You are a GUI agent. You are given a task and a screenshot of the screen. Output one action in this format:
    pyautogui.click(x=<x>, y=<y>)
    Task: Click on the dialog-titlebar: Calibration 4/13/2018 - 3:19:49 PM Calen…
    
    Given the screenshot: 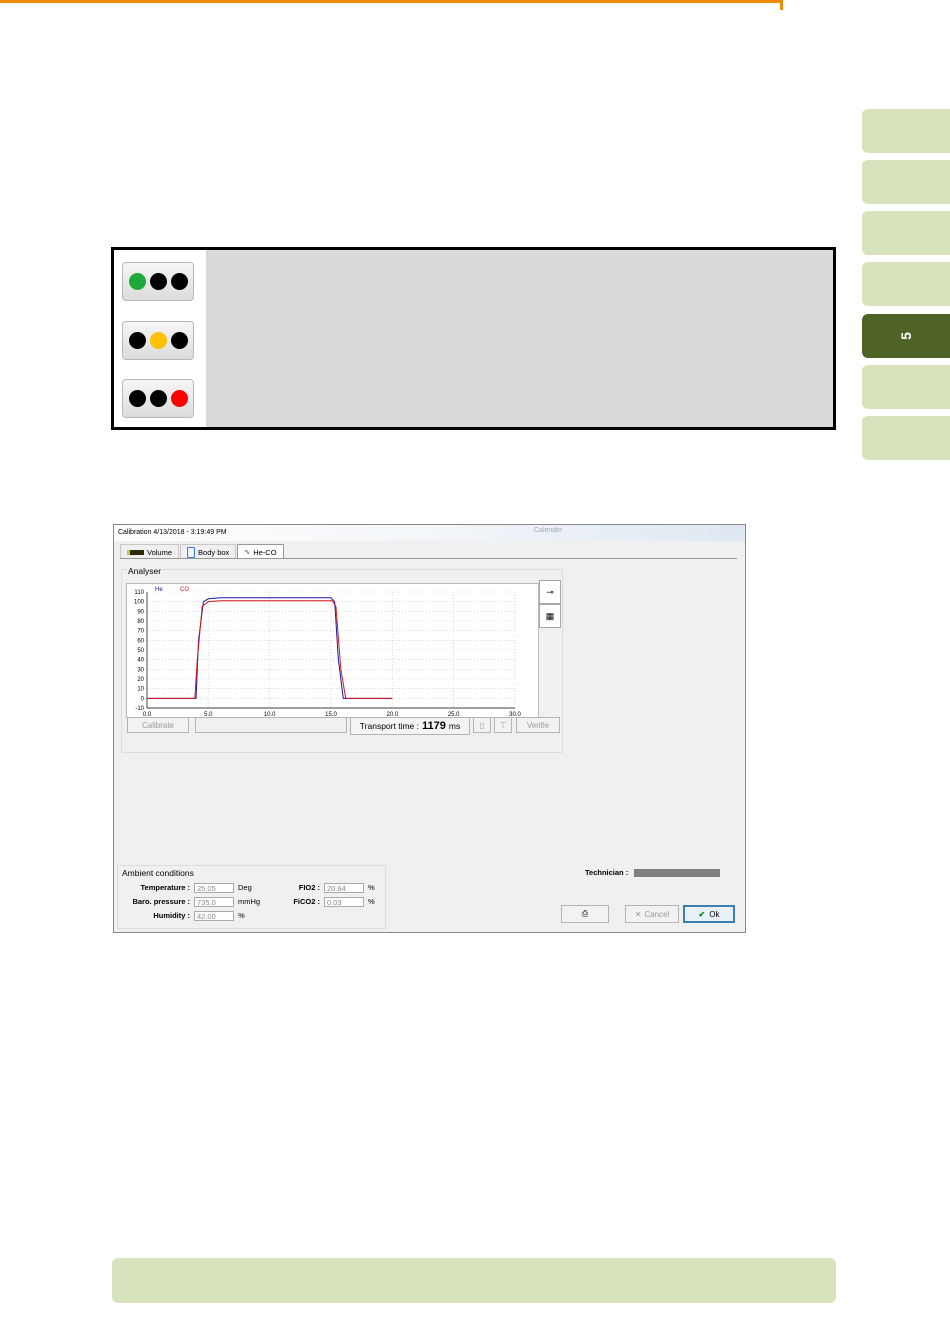 What is the action you would take?
    pyautogui.click(x=429, y=533)
    